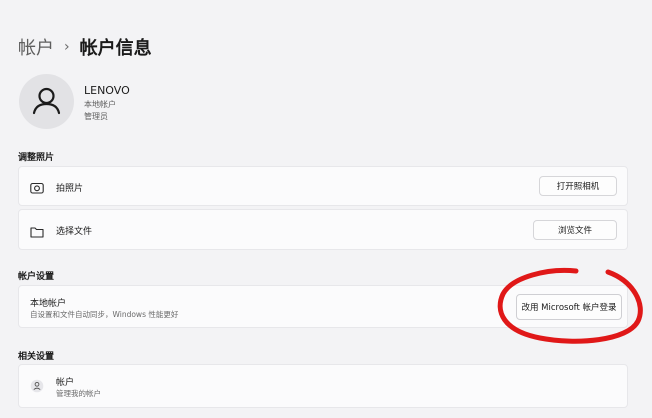 The width and height of the screenshot is (652, 418). I want to click on user-name: LENOVO, so click(107, 90).